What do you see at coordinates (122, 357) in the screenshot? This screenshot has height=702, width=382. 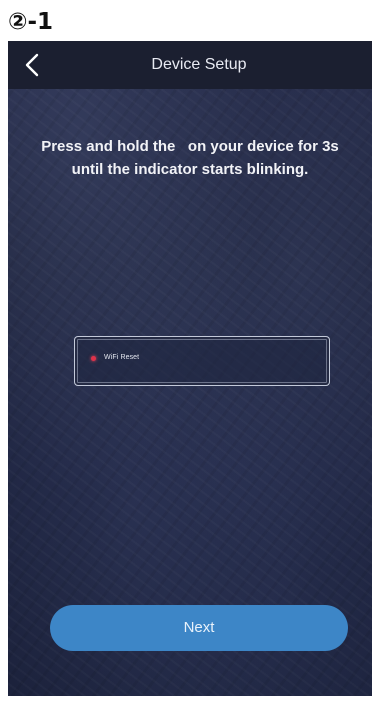 I see `panel-label: WiFi Reset` at bounding box center [122, 357].